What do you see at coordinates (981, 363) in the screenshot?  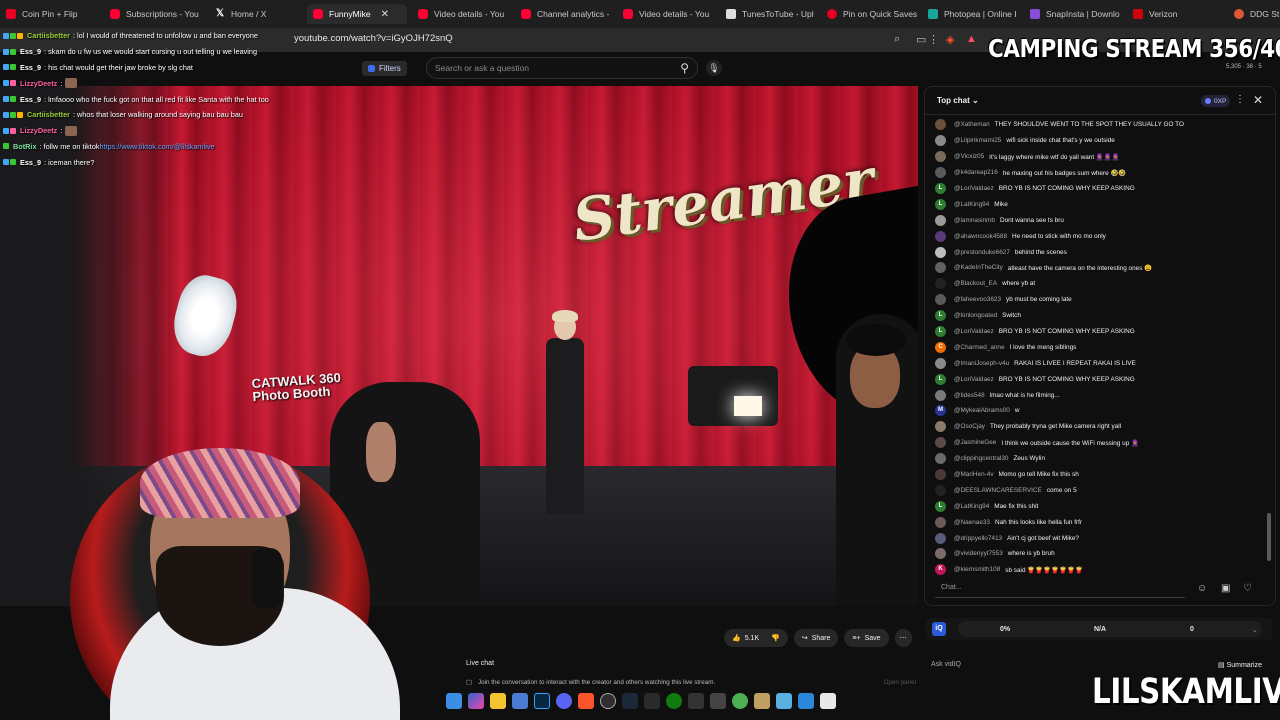 I see `chat-username: @ImaniJoseph-v4u` at bounding box center [981, 363].